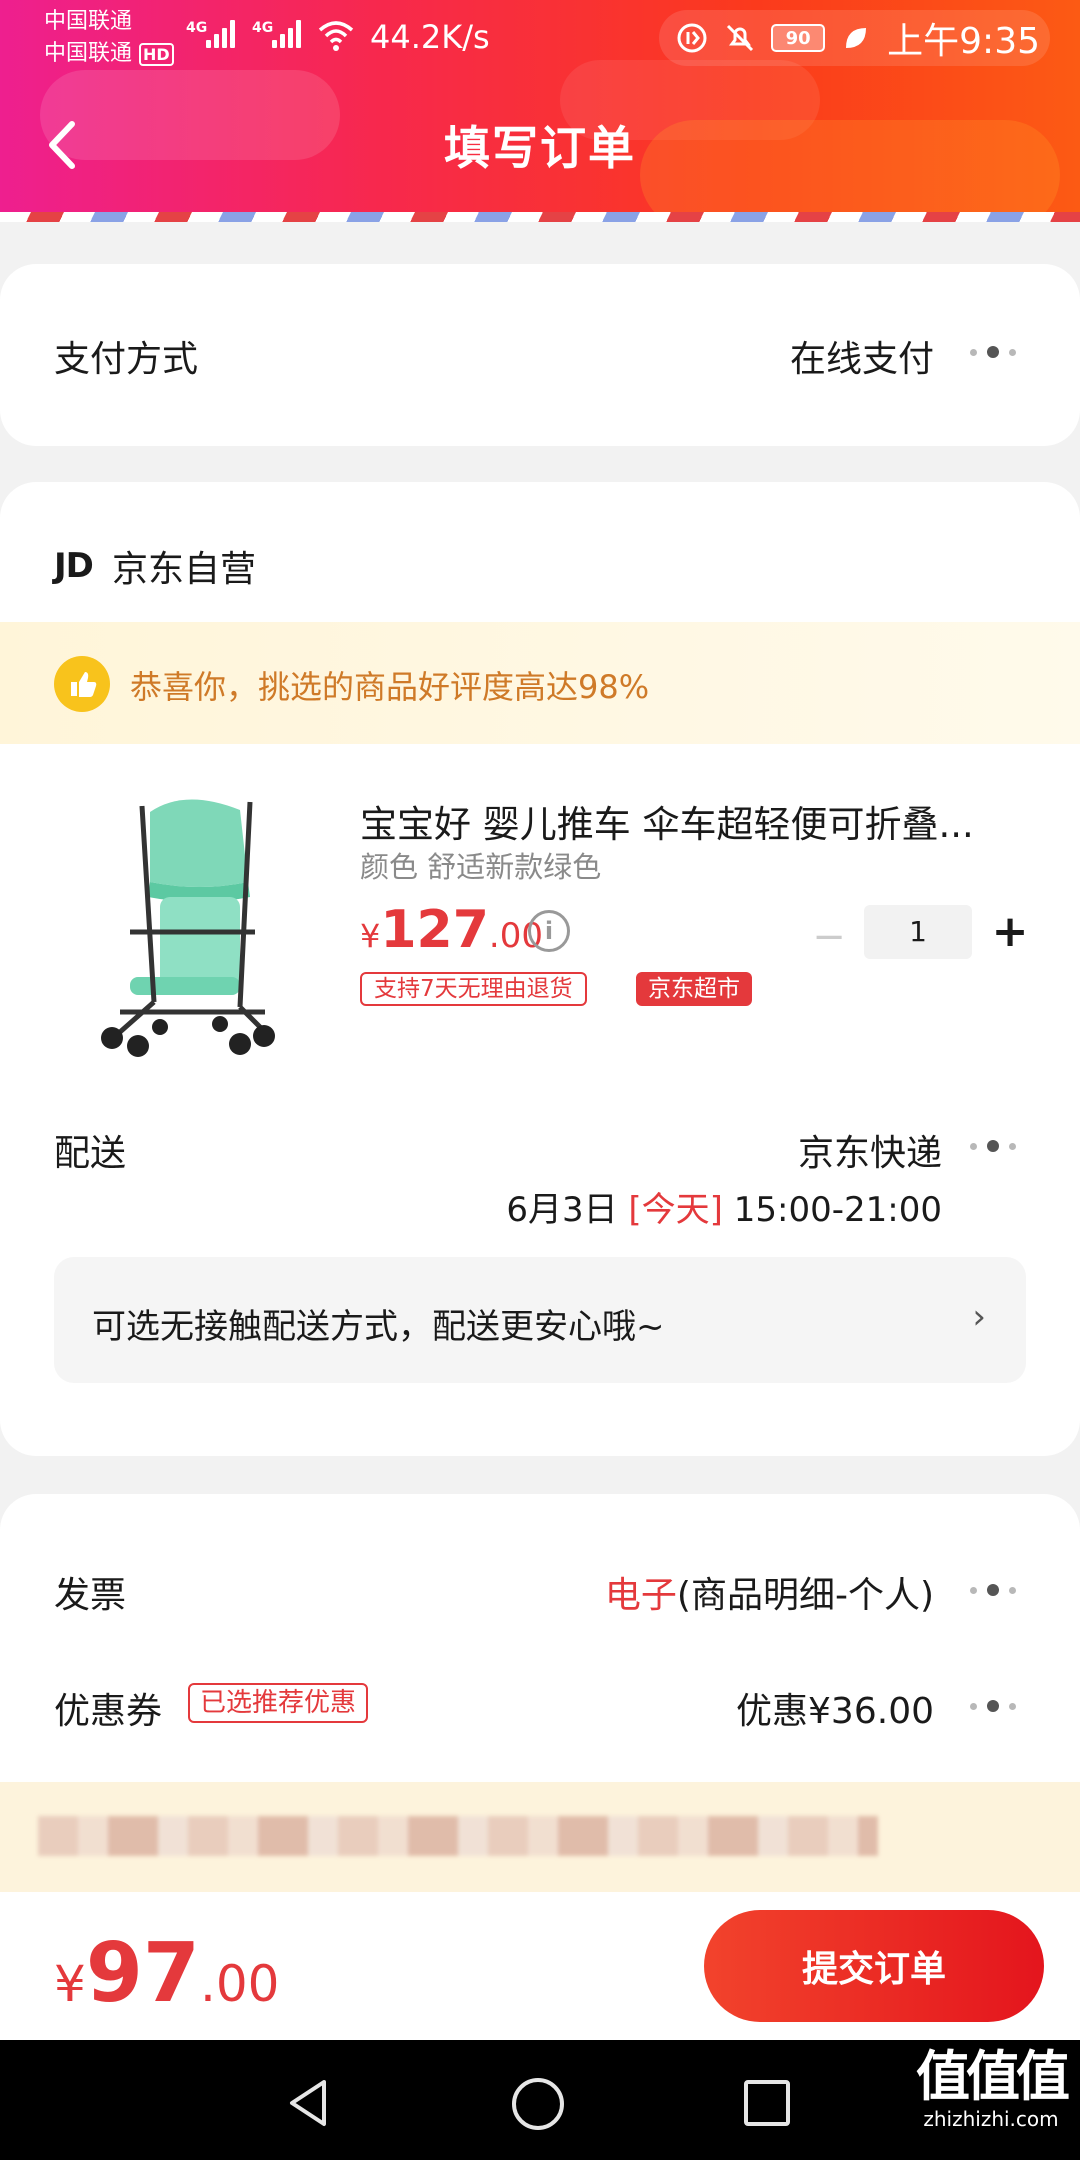  What do you see at coordinates (540, 355) in the screenshot?
I see `payment-method-row: 支付方式 在线支付` at bounding box center [540, 355].